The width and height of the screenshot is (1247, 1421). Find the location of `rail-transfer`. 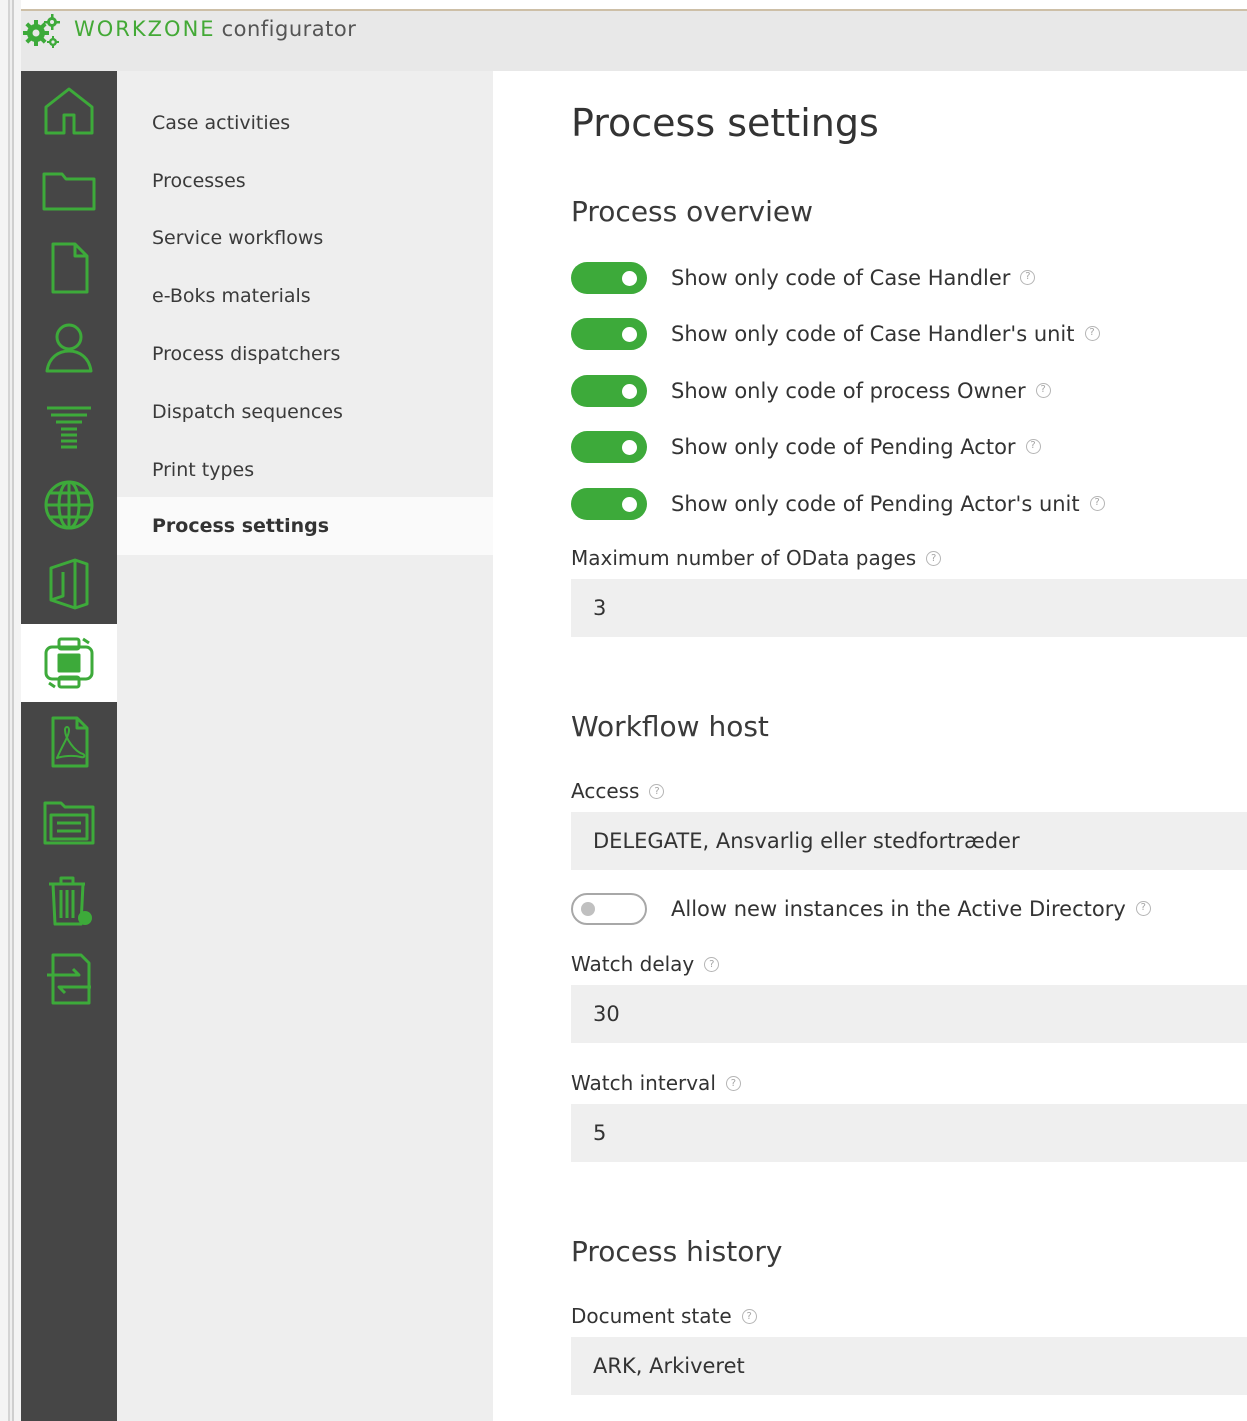

rail-transfer is located at coordinates (69, 979).